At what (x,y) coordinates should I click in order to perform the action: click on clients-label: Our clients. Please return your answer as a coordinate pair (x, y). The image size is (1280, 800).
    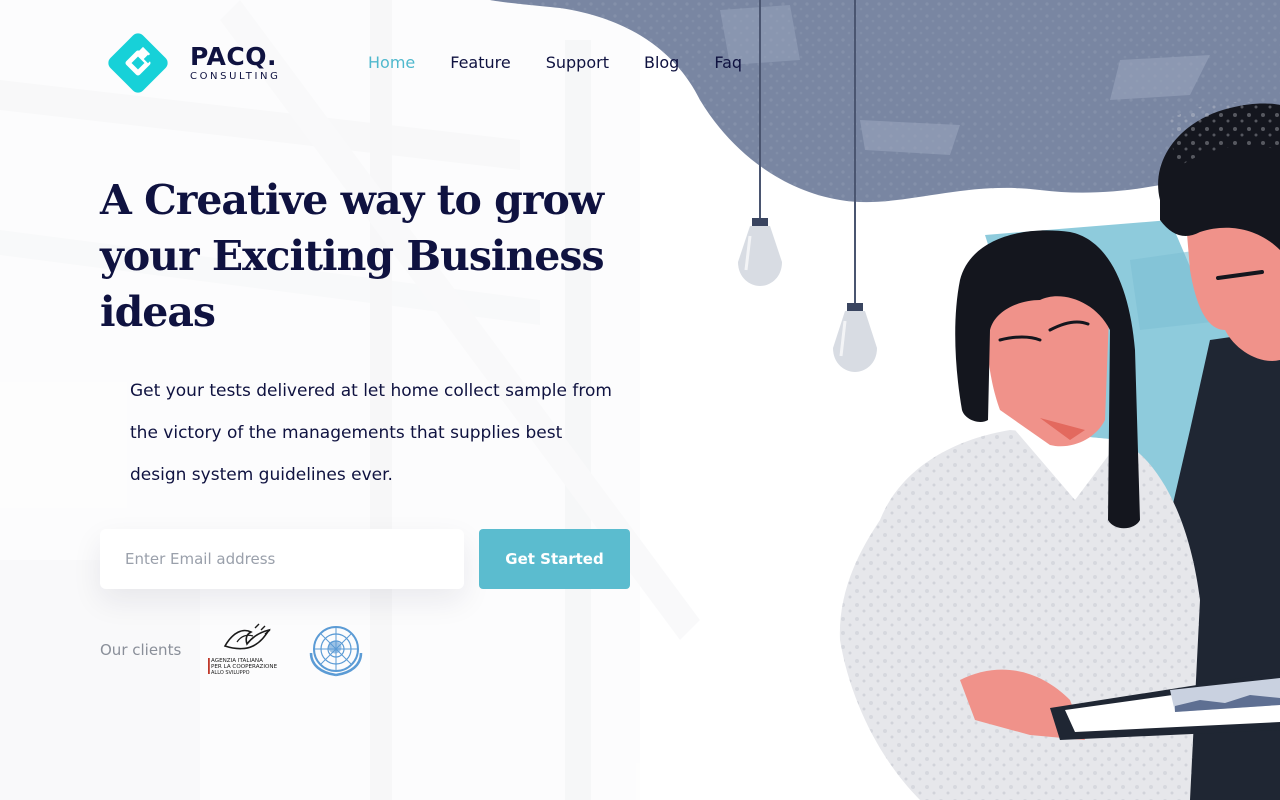
    Looking at the image, I should click on (141, 650).